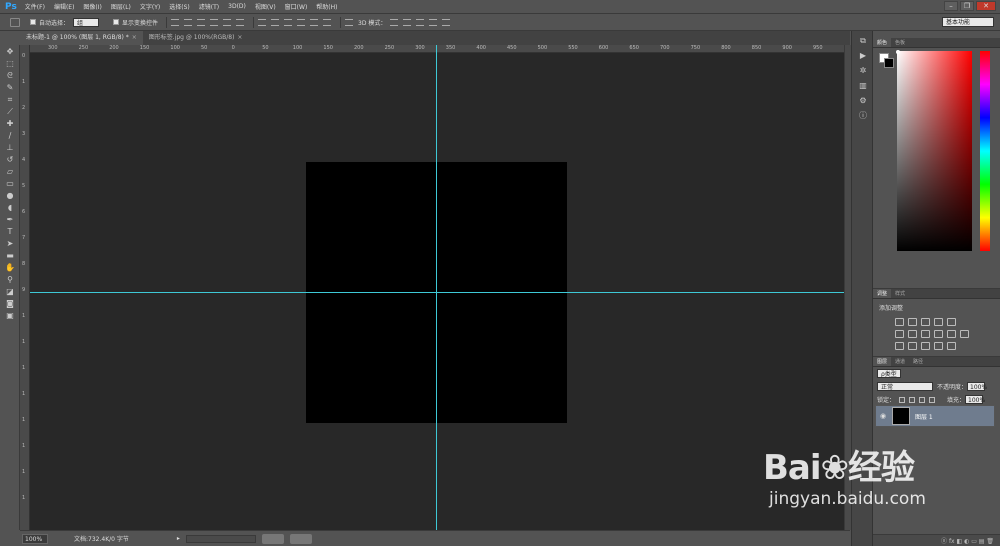  Describe the element at coordinates (925, 322) in the screenshot. I see `curves-icon` at that location.